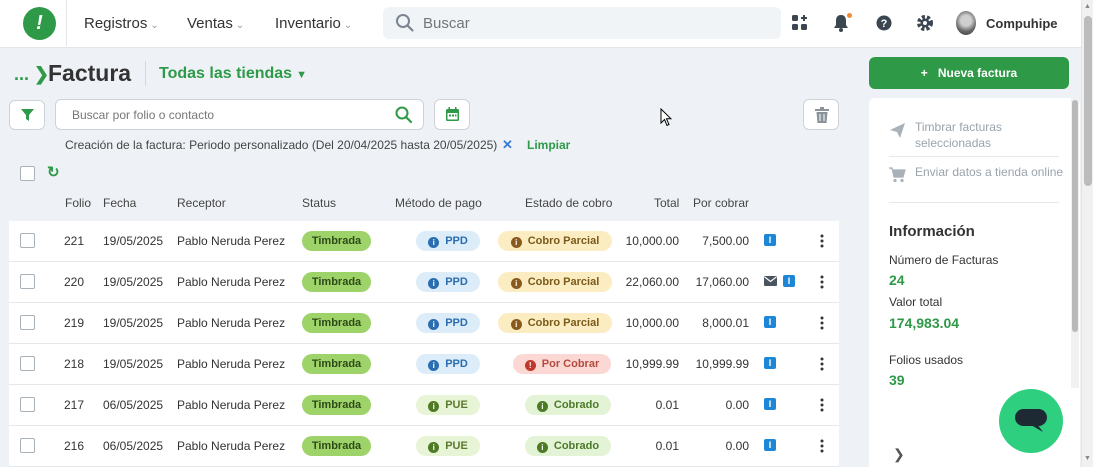 The width and height of the screenshot is (1093, 467). Describe the element at coordinates (438, 203) in the screenshot. I see `col-metodo: Método de pago` at that location.